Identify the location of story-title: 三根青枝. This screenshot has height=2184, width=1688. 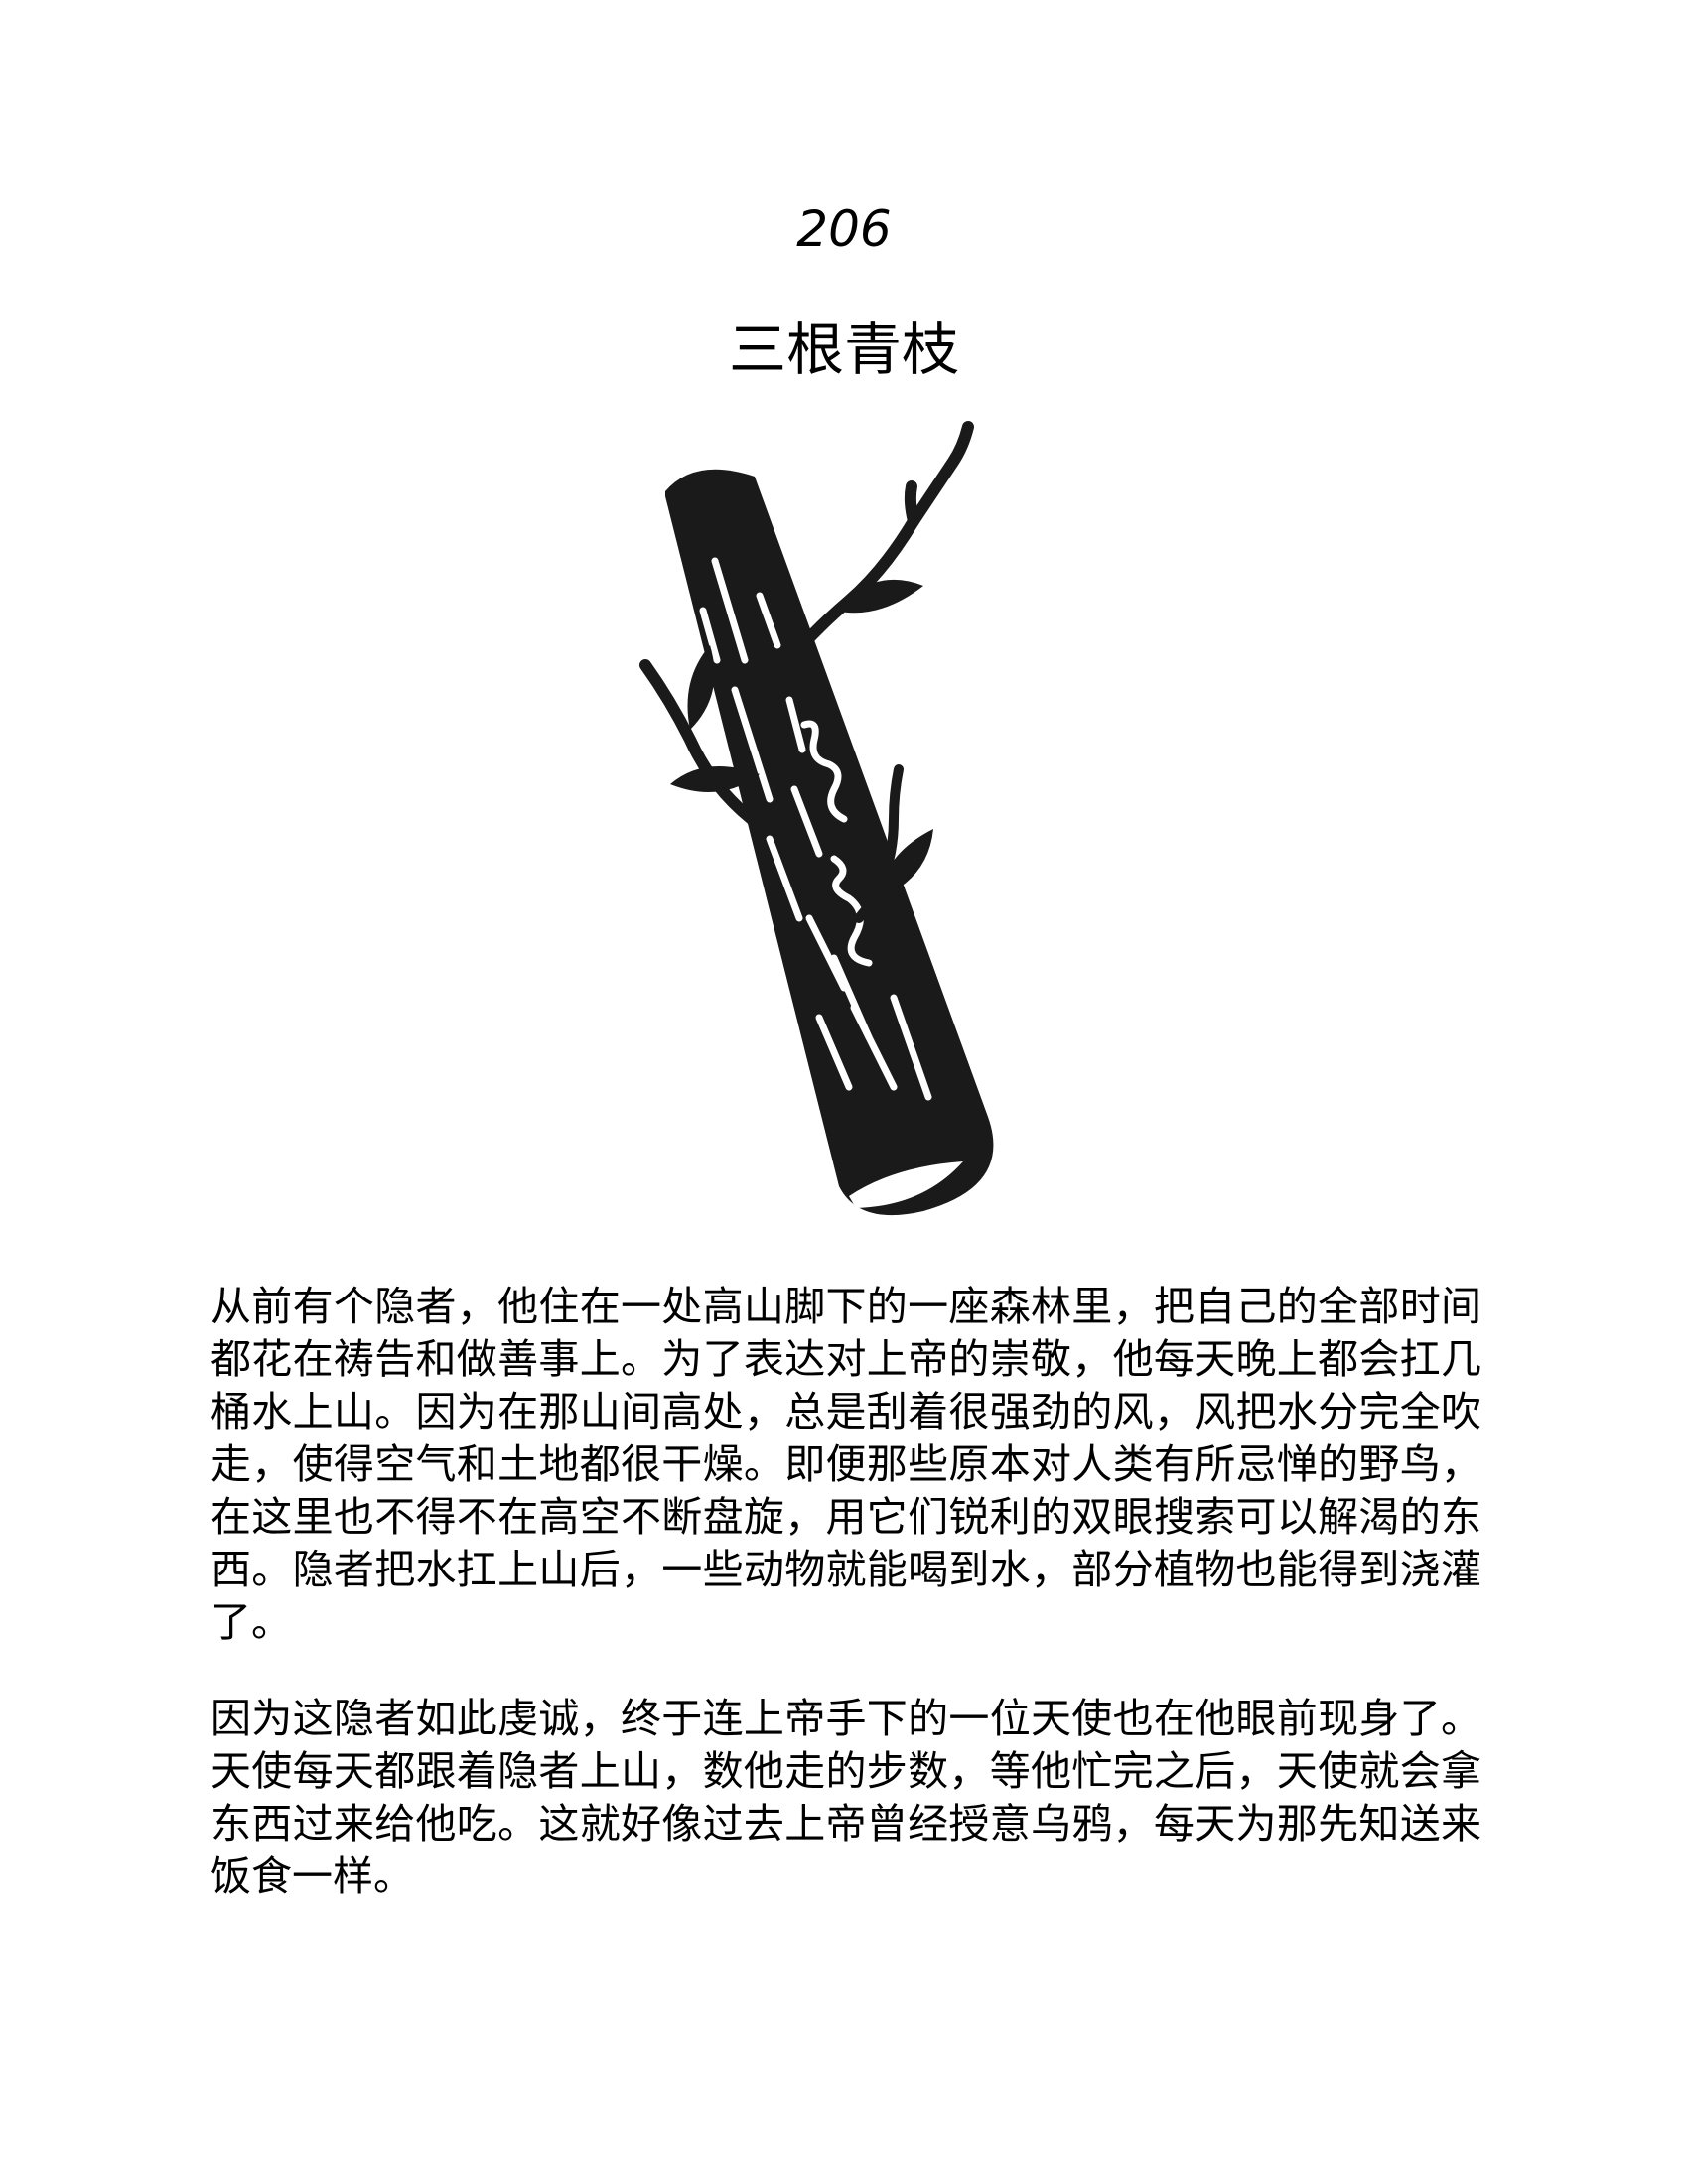
(843, 349).